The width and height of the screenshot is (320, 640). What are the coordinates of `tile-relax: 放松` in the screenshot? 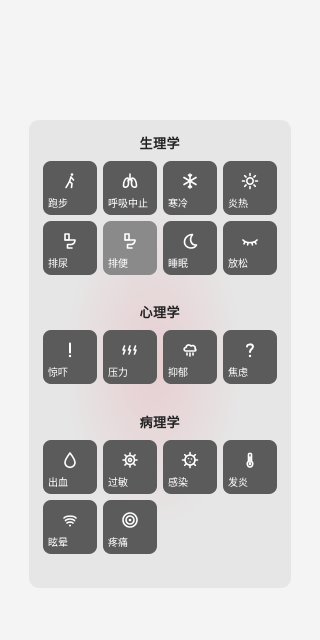 It's located at (250, 248).